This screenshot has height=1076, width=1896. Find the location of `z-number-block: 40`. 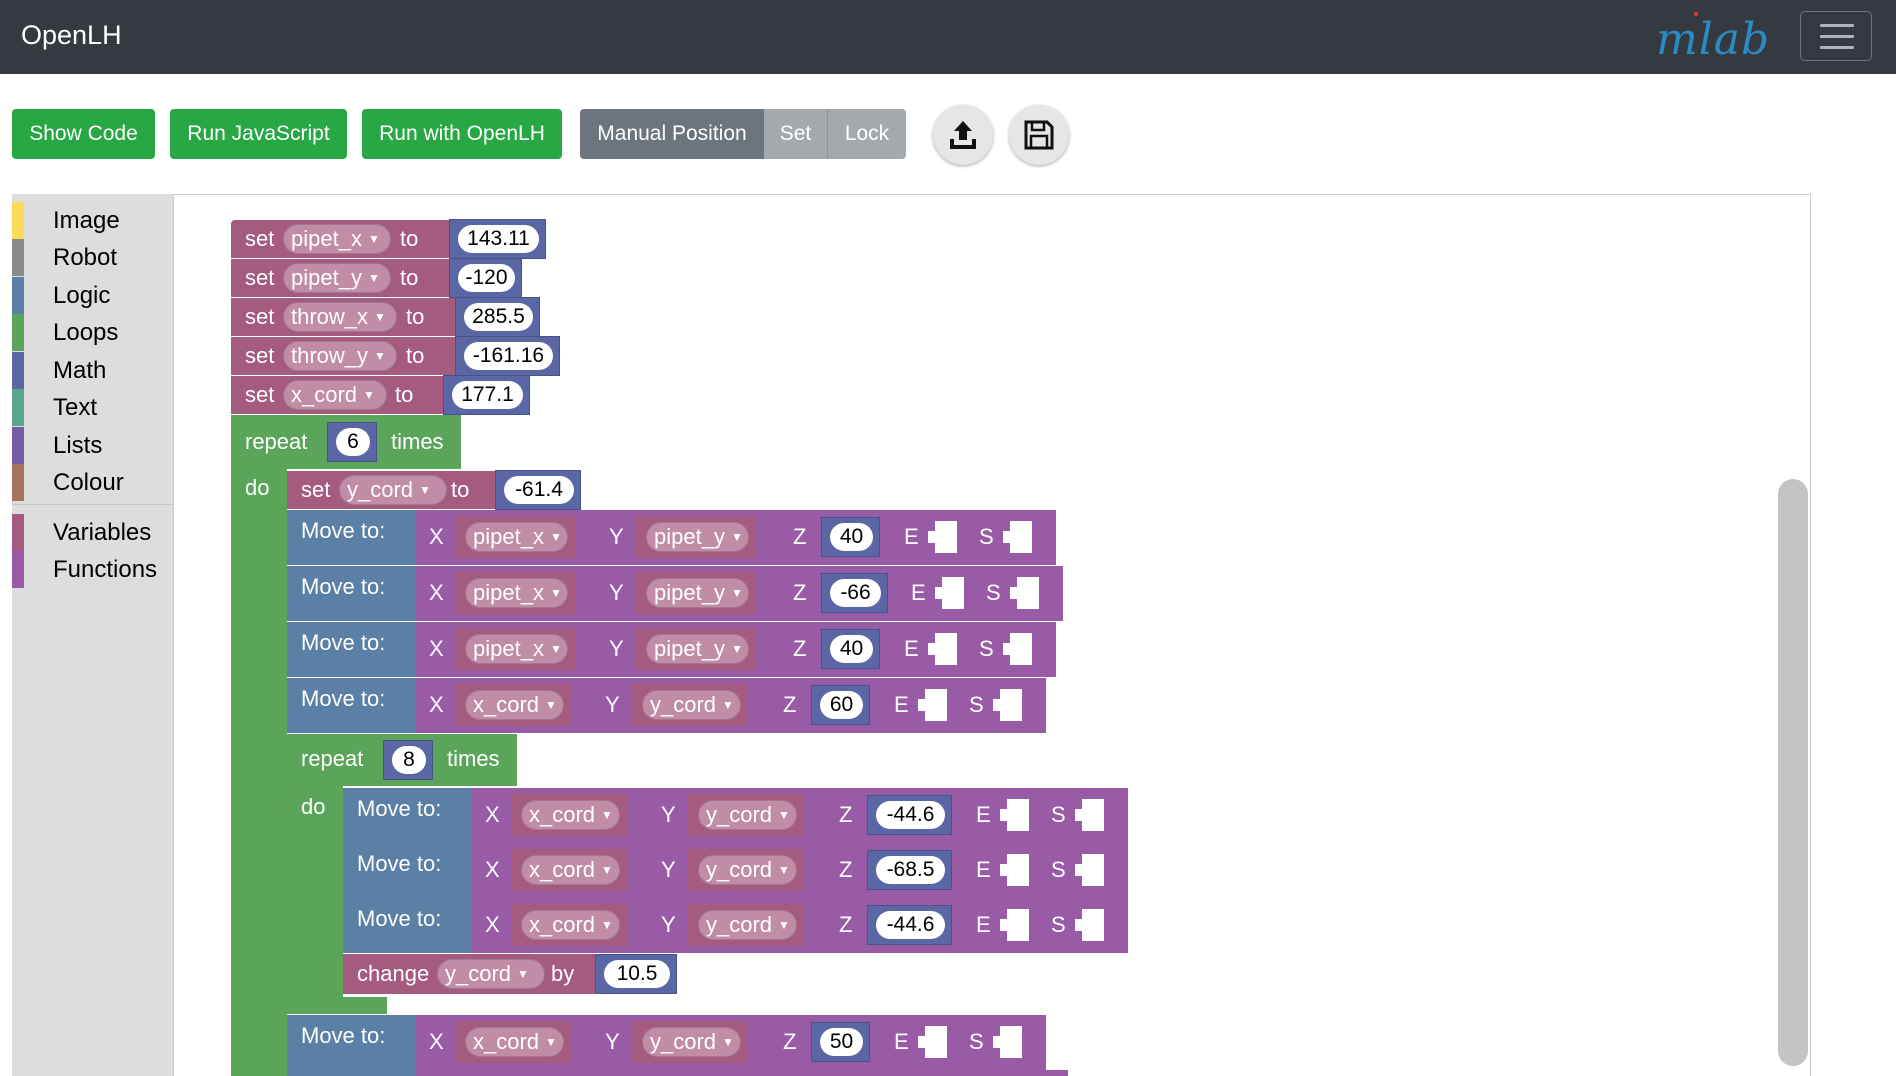

z-number-block: 40 is located at coordinates (850, 537).